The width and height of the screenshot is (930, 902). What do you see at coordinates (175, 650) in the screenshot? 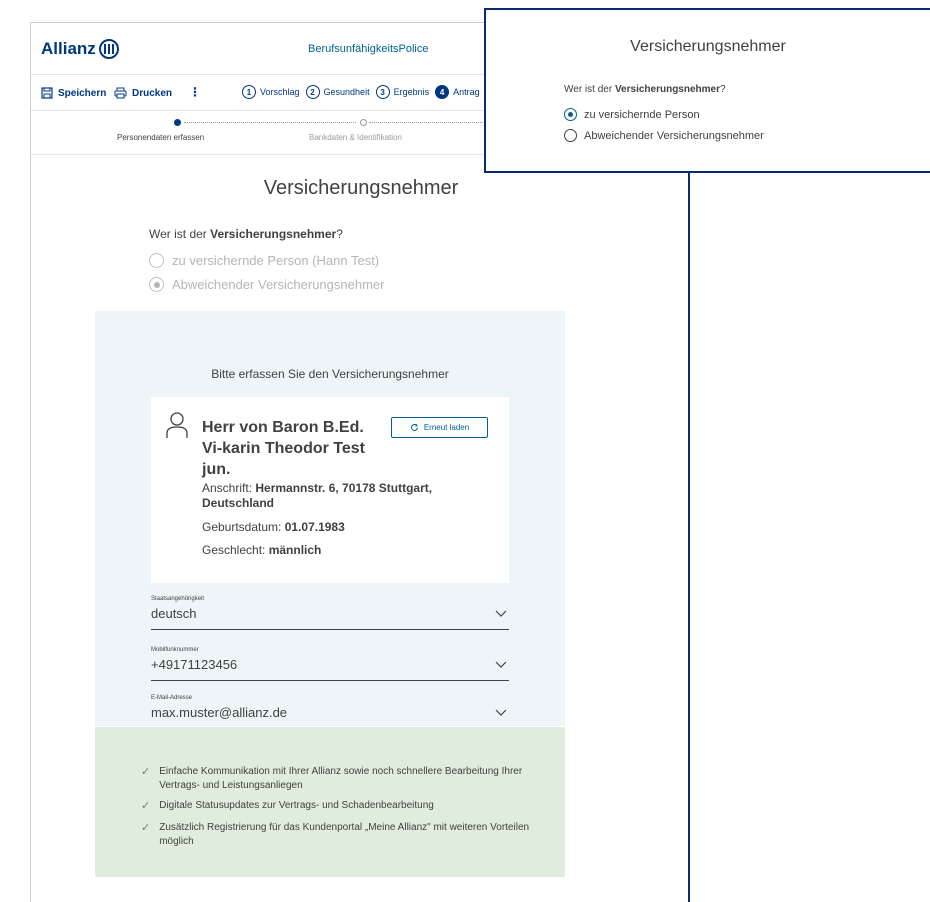
I see `field-label: Mobilfunknummer` at bounding box center [175, 650].